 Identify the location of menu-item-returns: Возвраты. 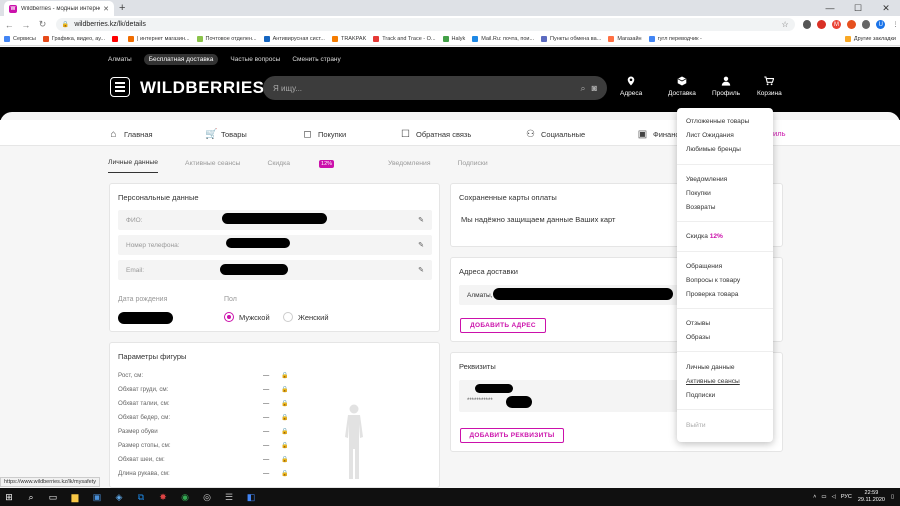
(700, 207).